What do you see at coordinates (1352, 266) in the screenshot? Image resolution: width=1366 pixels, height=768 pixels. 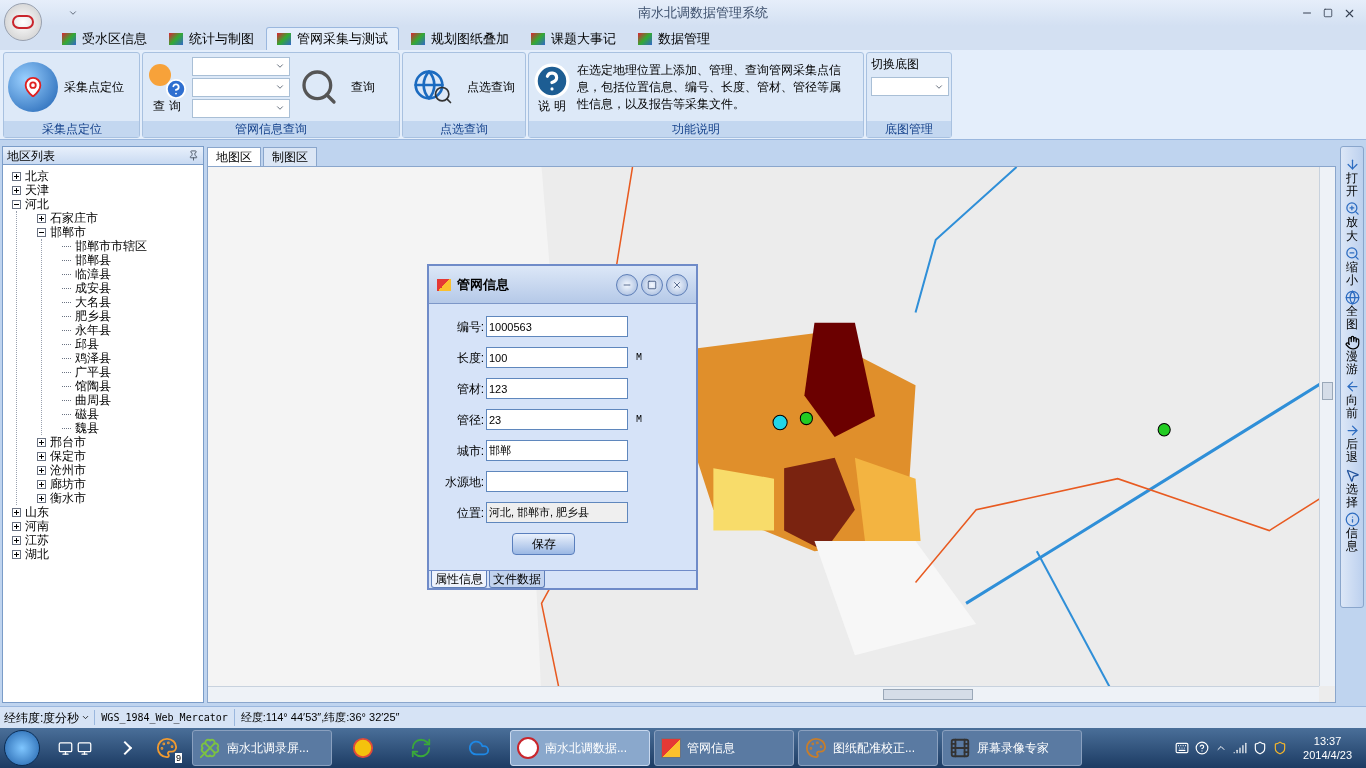 I see `map-tool-button: 缩小` at bounding box center [1352, 266].